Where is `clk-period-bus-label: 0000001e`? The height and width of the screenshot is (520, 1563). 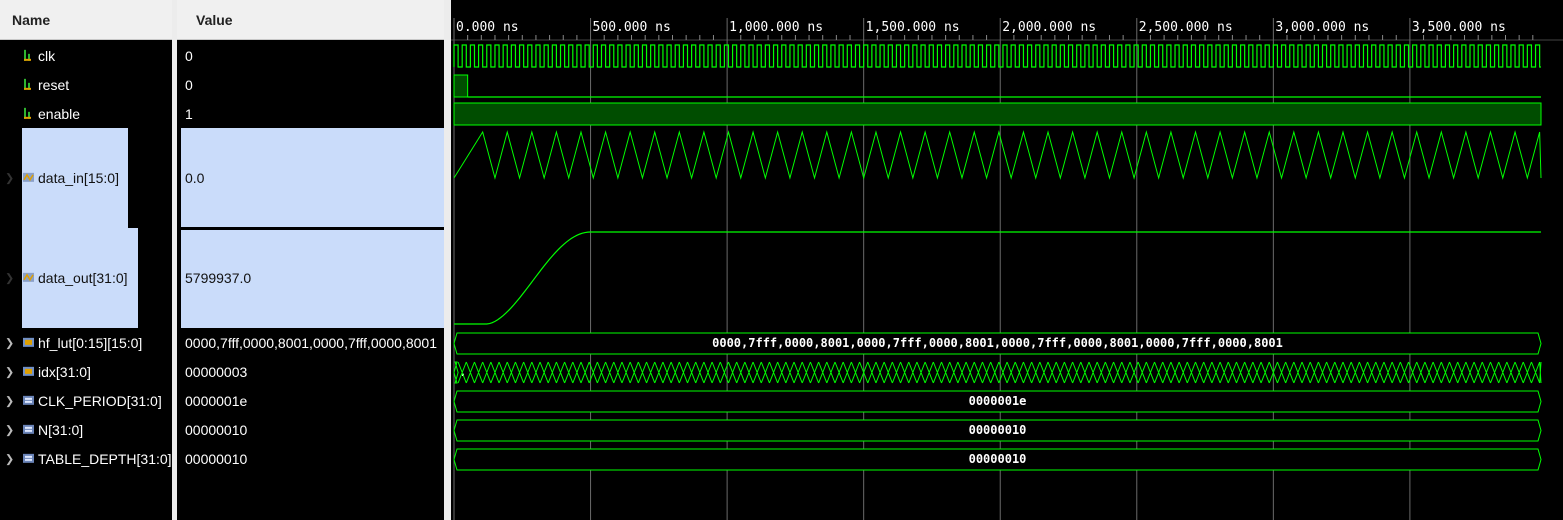 clk-period-bus-label: 0000001e is located at coordinates (998, 401).